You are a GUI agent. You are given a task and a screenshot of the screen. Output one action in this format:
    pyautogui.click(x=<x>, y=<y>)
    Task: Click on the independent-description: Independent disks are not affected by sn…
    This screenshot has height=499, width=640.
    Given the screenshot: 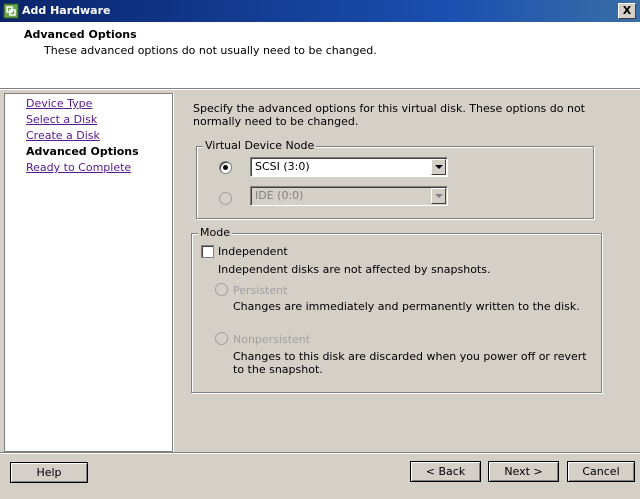 What is the action you would take?
    pyautogui.click(x=354, y=269)
    